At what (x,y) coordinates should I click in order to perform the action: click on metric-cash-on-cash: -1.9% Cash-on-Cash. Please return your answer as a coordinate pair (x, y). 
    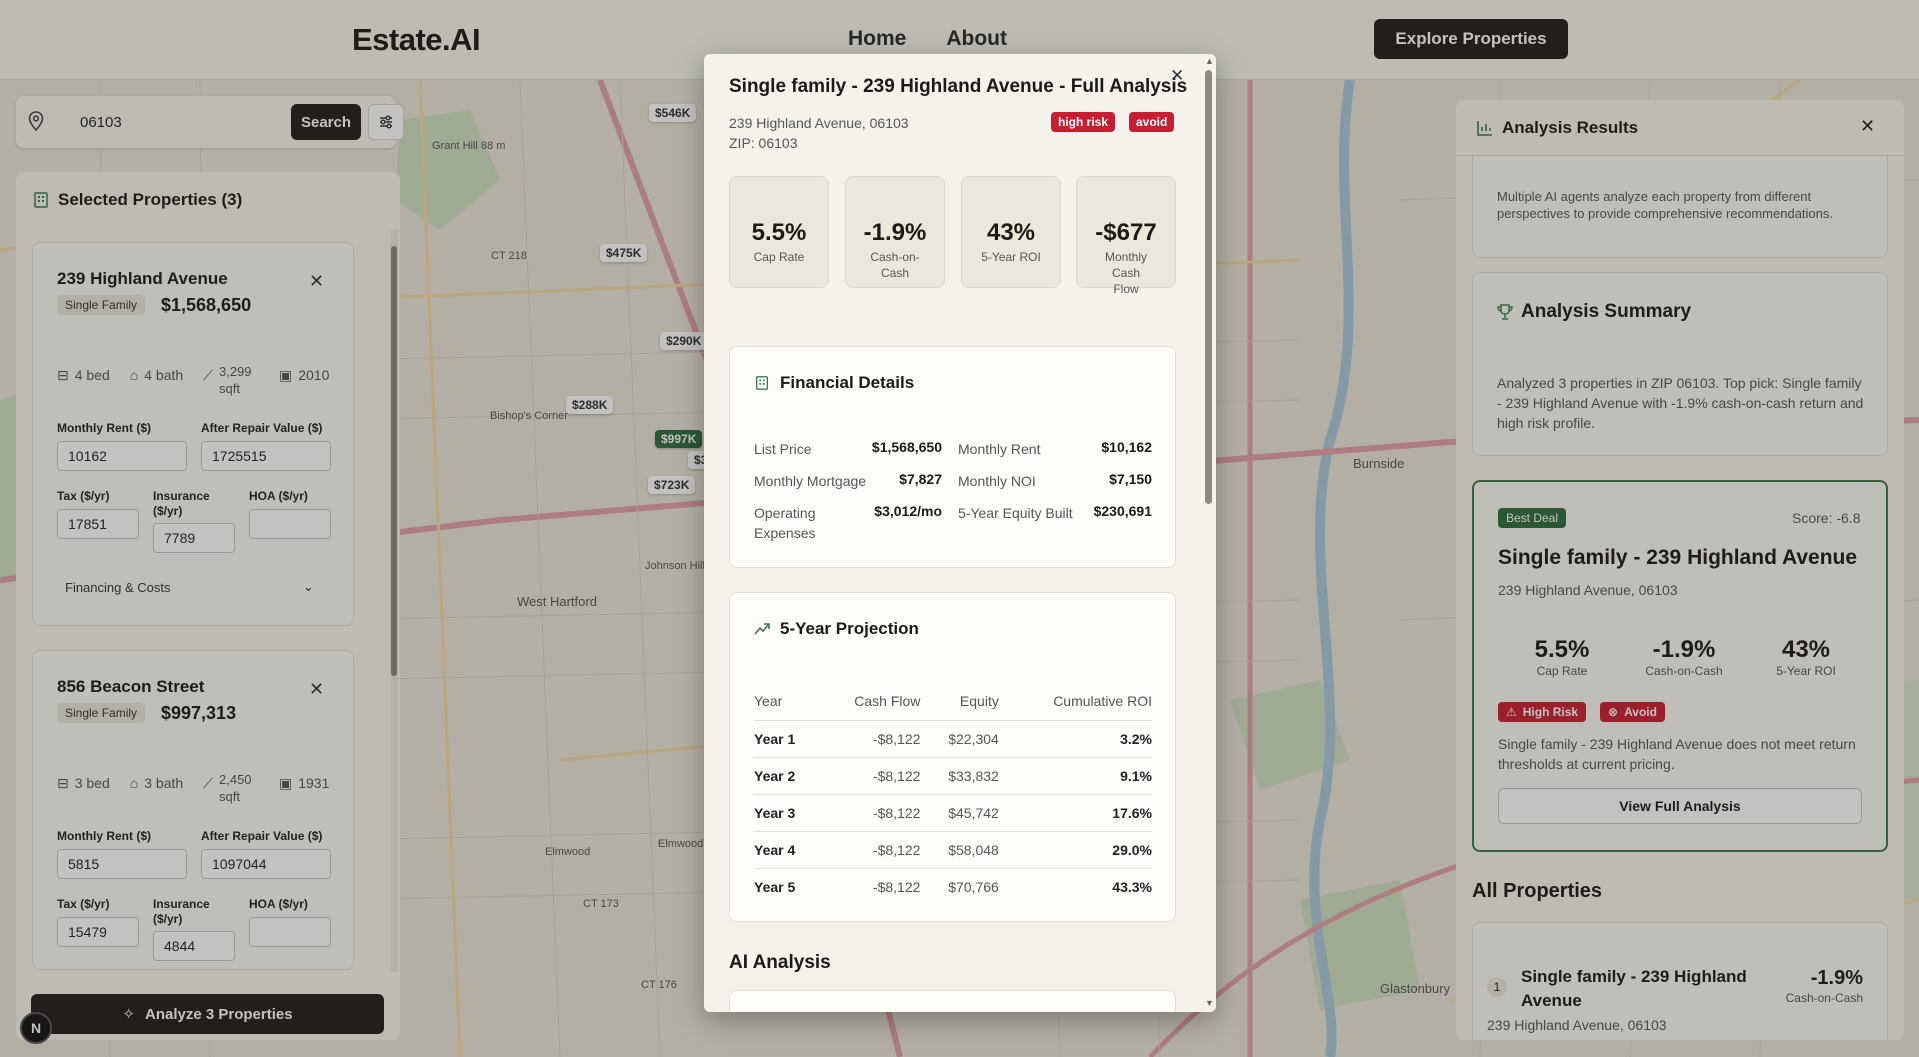
    Looking at the image, I should click on (895, 232).